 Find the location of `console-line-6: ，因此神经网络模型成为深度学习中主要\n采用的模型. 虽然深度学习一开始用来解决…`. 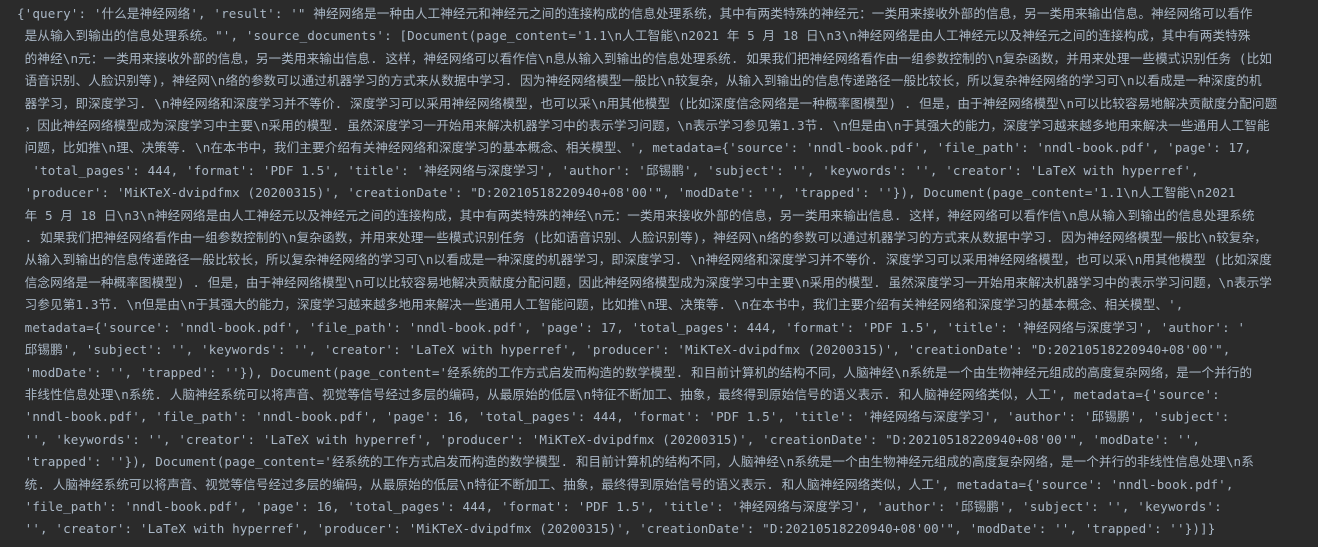

console-line-6: ，因此神经网络模型成为深度学习中主要\n采用的模型. 虽然深度学习一开始用来解决… is located at coordinates (643, 126).